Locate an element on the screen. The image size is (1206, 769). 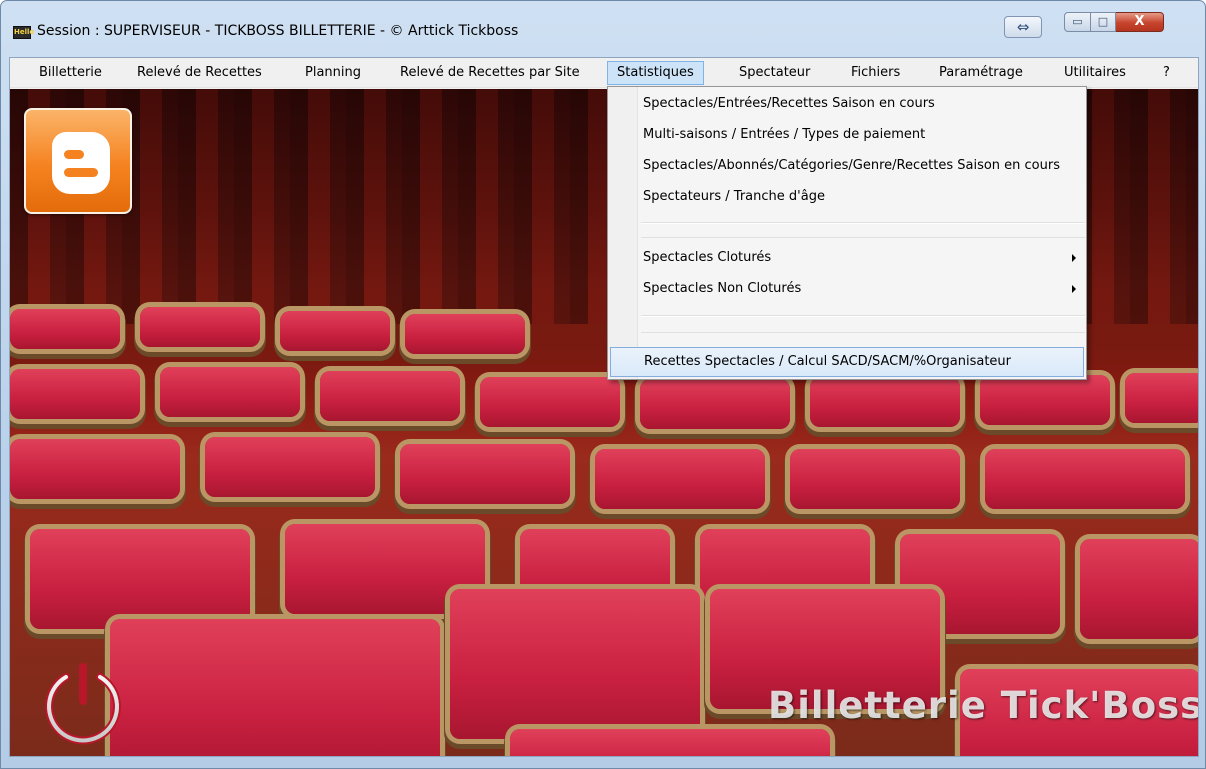
dropdown-item-label: Spectacles Cloturés is located at coordinates (707, 257).